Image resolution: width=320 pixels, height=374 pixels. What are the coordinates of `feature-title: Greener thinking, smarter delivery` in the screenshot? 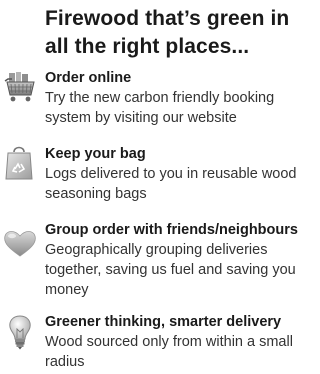 It's located at (163, 322).